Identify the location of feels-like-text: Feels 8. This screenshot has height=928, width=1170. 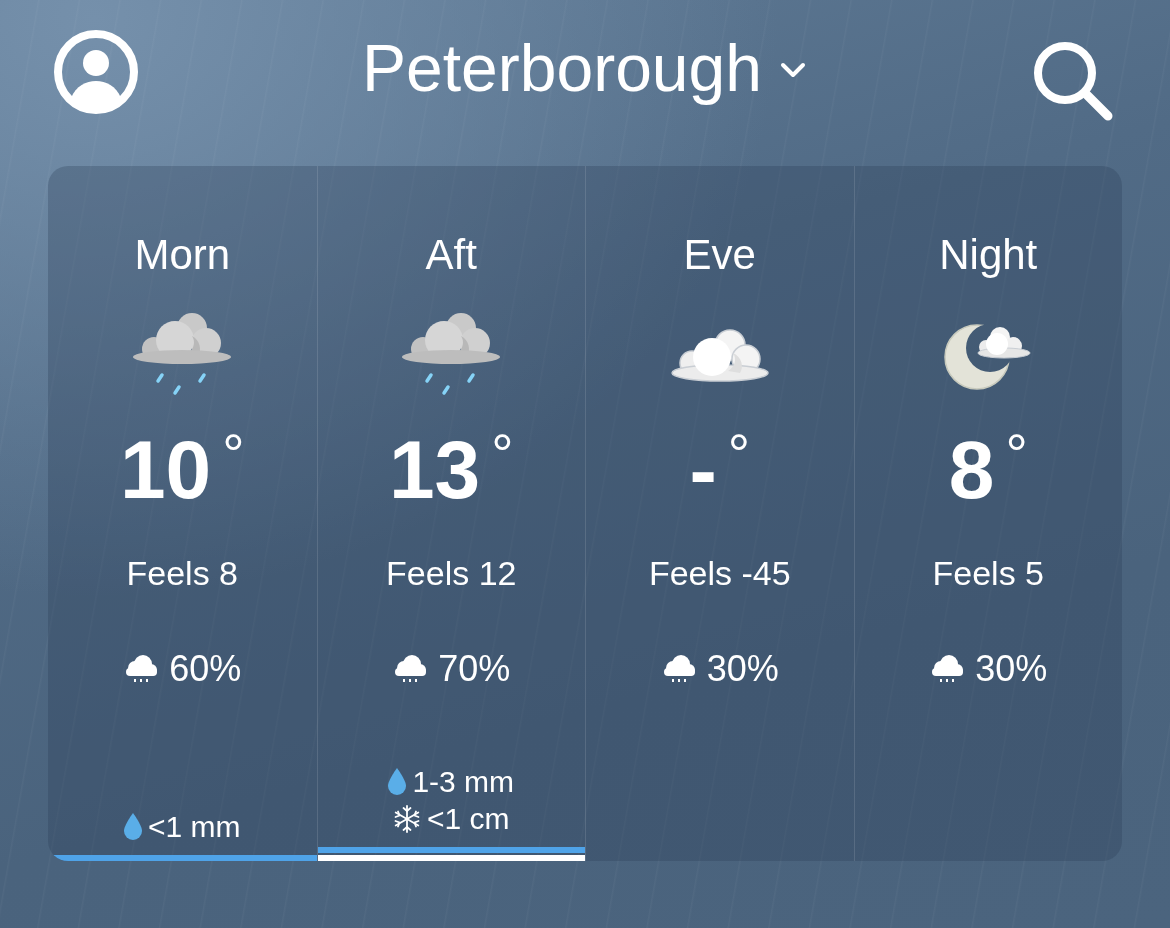
(182, 573).